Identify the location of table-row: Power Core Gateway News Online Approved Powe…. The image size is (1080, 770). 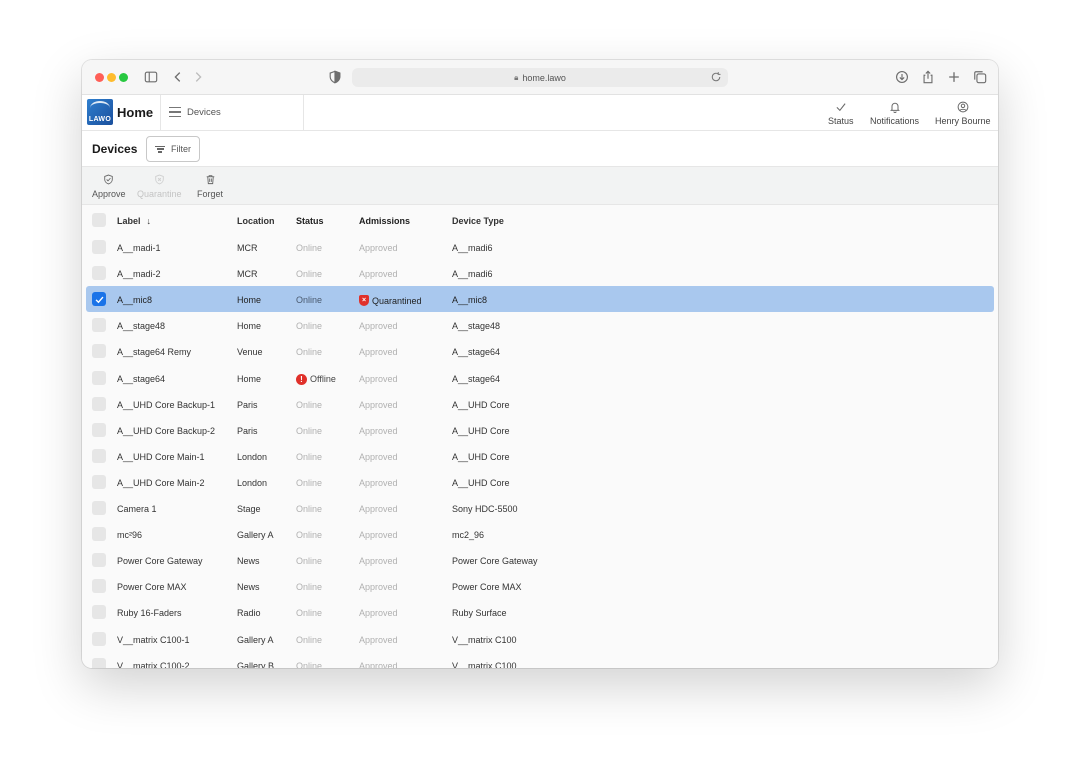
(540, 560).